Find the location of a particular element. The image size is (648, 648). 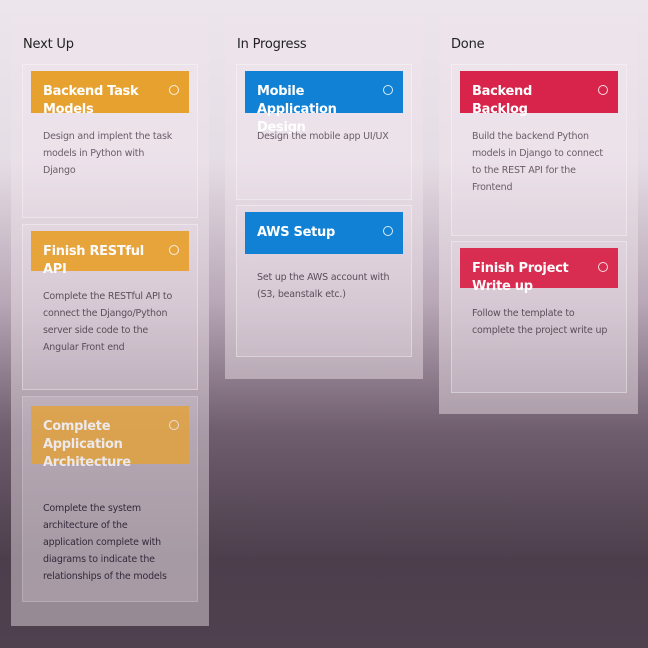

card-header: Backend Backlog is located at coordinates (539, 94).